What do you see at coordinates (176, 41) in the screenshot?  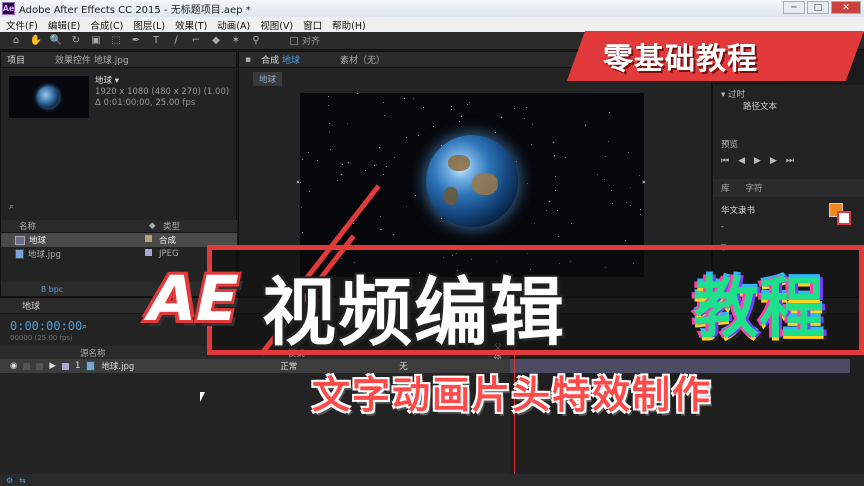 I see `brush-tool-icon: ∕` at bounding box center [176, 41].